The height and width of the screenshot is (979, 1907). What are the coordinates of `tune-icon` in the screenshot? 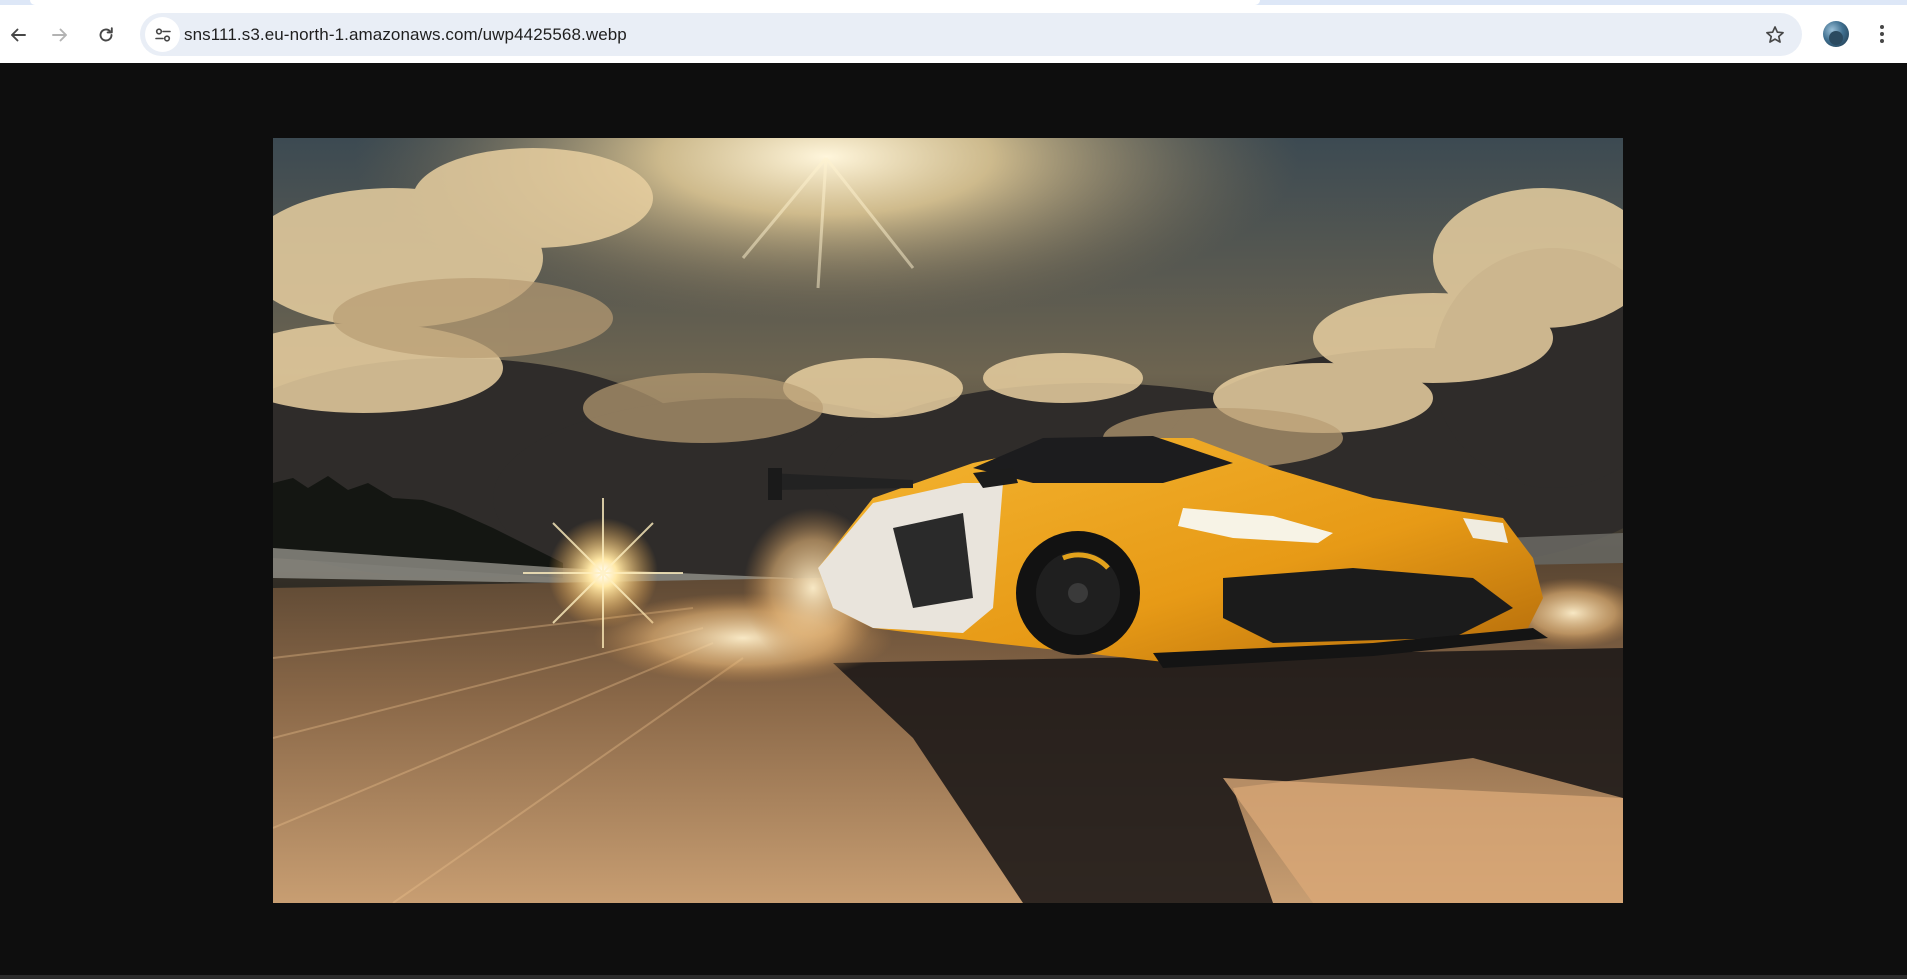 It's located at (162, 34).